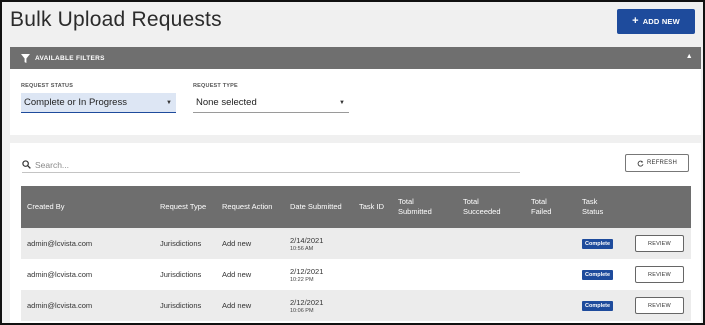  What do you see at coordinates (250, 207) in the screenshot?
I see `col-request-action: Request Action` at bounding box center [250, 207].